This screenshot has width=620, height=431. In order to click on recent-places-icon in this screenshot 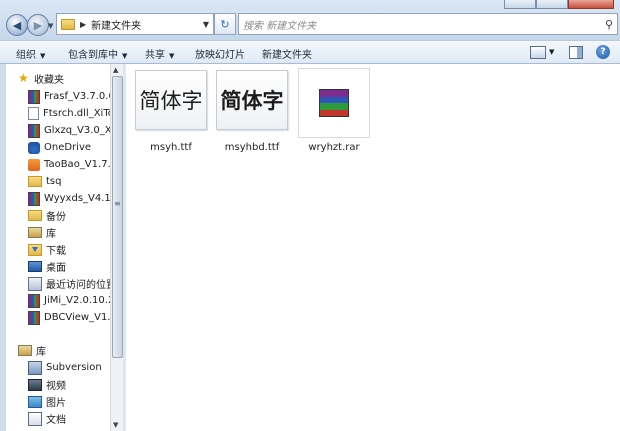, I will do `click(35, 283)`.